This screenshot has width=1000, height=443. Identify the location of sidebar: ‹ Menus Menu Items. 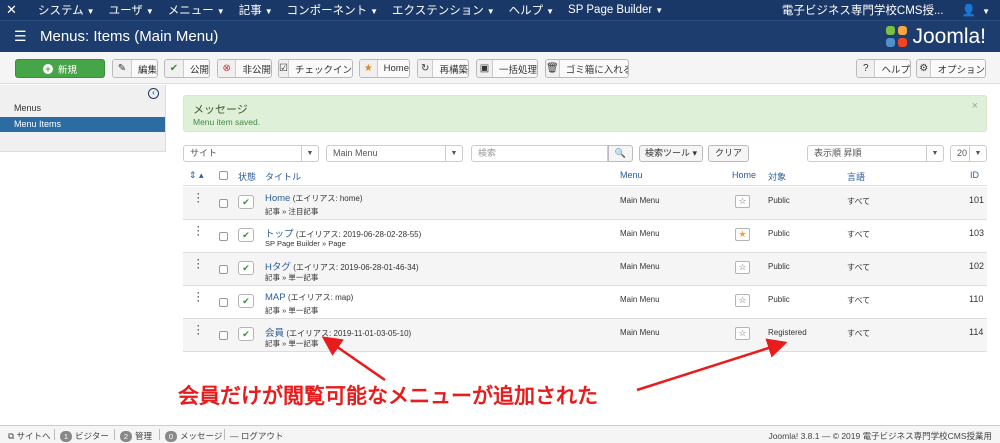
(83, 118).